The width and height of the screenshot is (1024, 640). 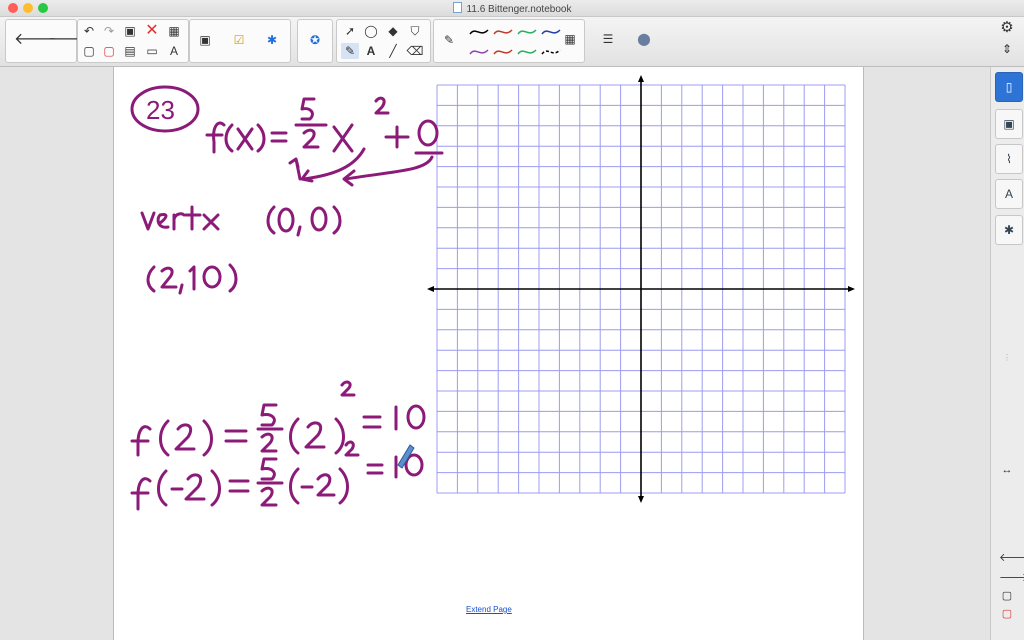 What do you see at coordinates (415, 51) in the screenshot?
I see `eraser-icon: ⌫` at bounding box center [415, 51].